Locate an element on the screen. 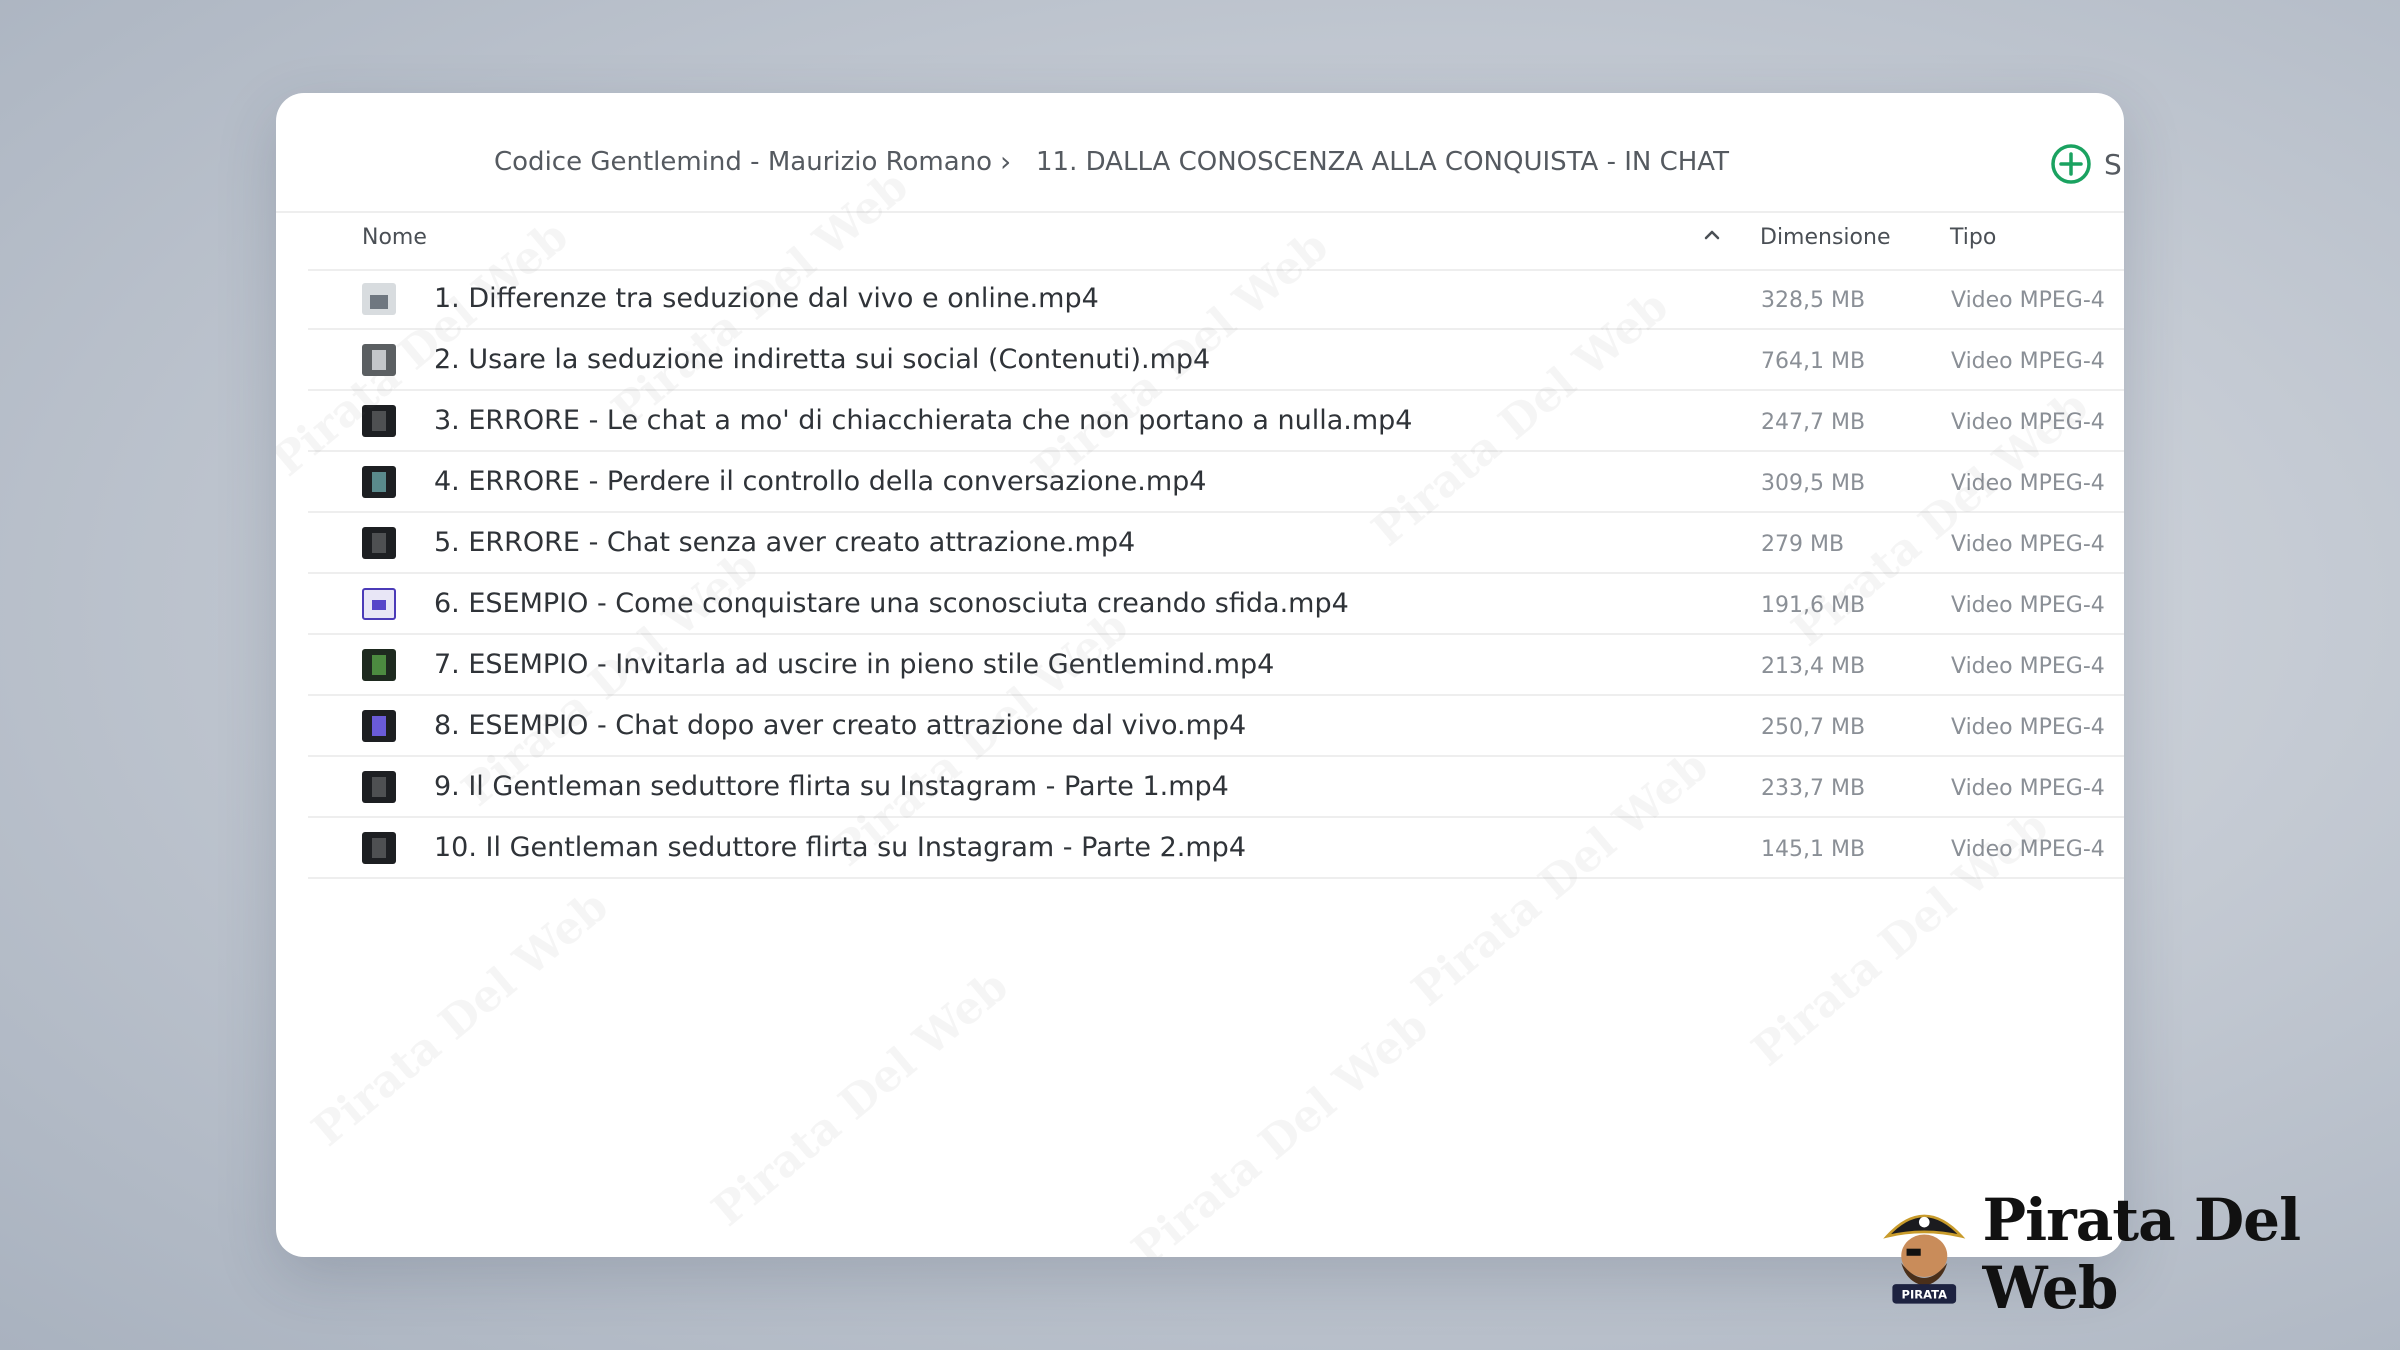 The height and width of the screenshot is (1350, 2400). chevron-up-icon is located at coordinates (1712, 235).